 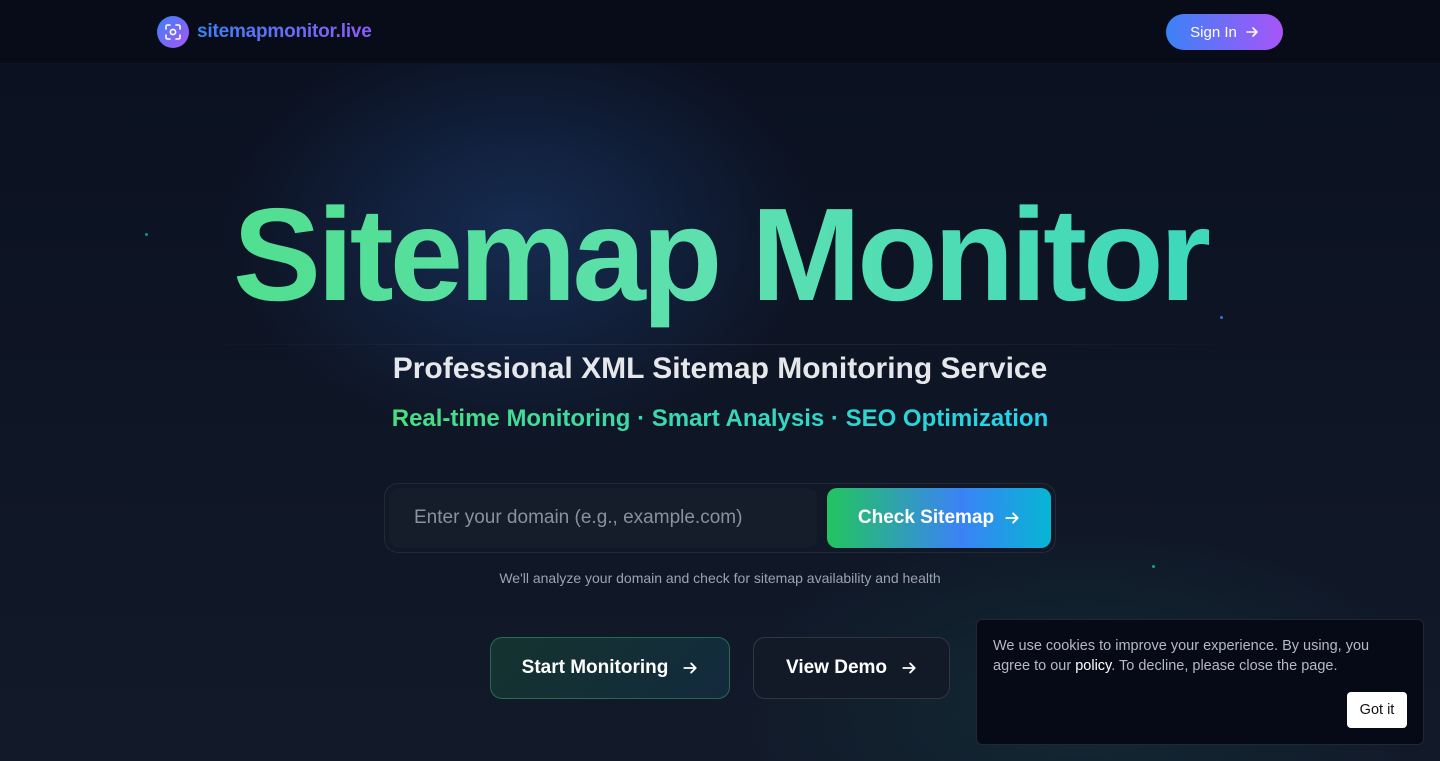 I want to click on cookie-accept-button: Got it, so click(x=1377, y=710).